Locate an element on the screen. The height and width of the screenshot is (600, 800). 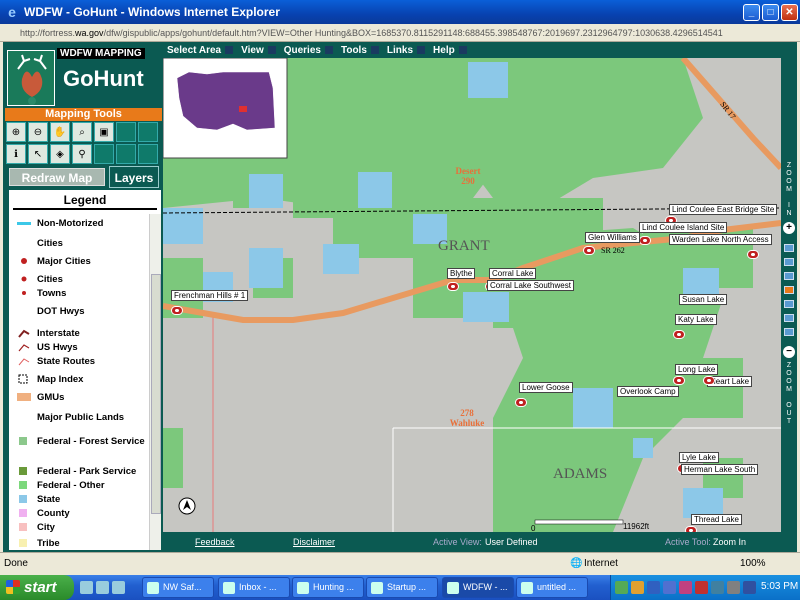
site-label: Corral Lake is located at coordinates (513, 273).